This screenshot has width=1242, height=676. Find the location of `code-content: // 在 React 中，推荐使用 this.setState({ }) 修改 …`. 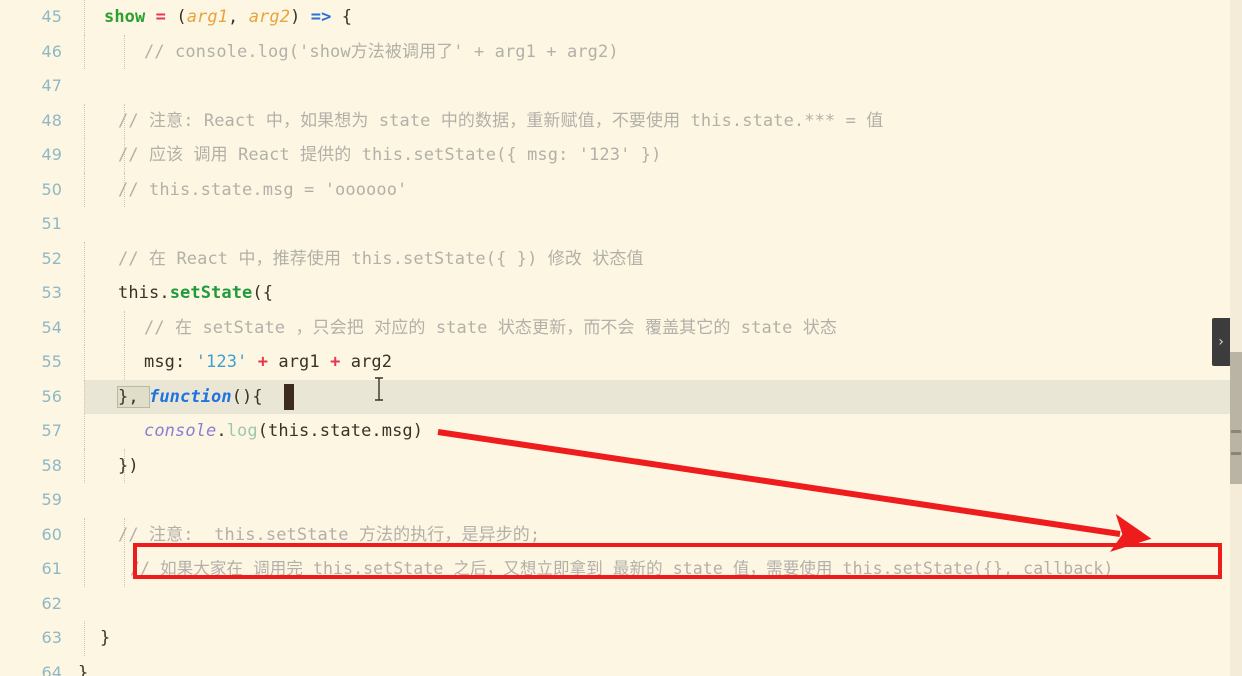

code-content: // 在 React 中，推荐使用 this.setState({ }) 修改 … is located at coordinates (381, 259).